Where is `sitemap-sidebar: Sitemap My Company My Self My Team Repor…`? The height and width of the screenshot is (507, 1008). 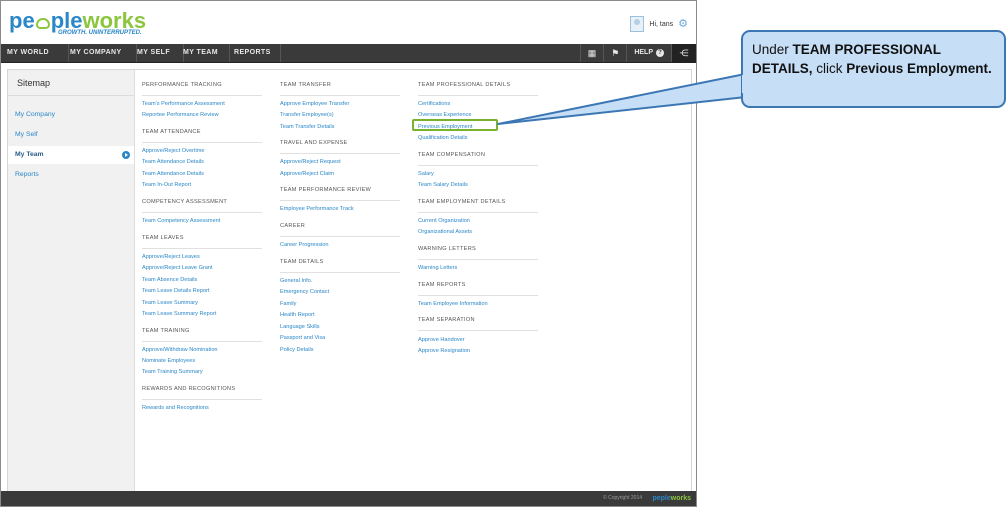 sitemap-sidebar: Sitemap My Company My Self My Team Repor… is located at coordinates (71, 282).